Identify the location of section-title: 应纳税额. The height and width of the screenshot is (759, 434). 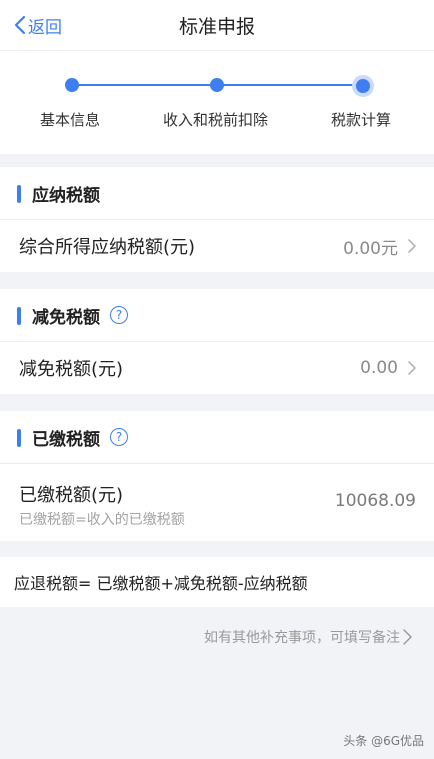
(66, 195).